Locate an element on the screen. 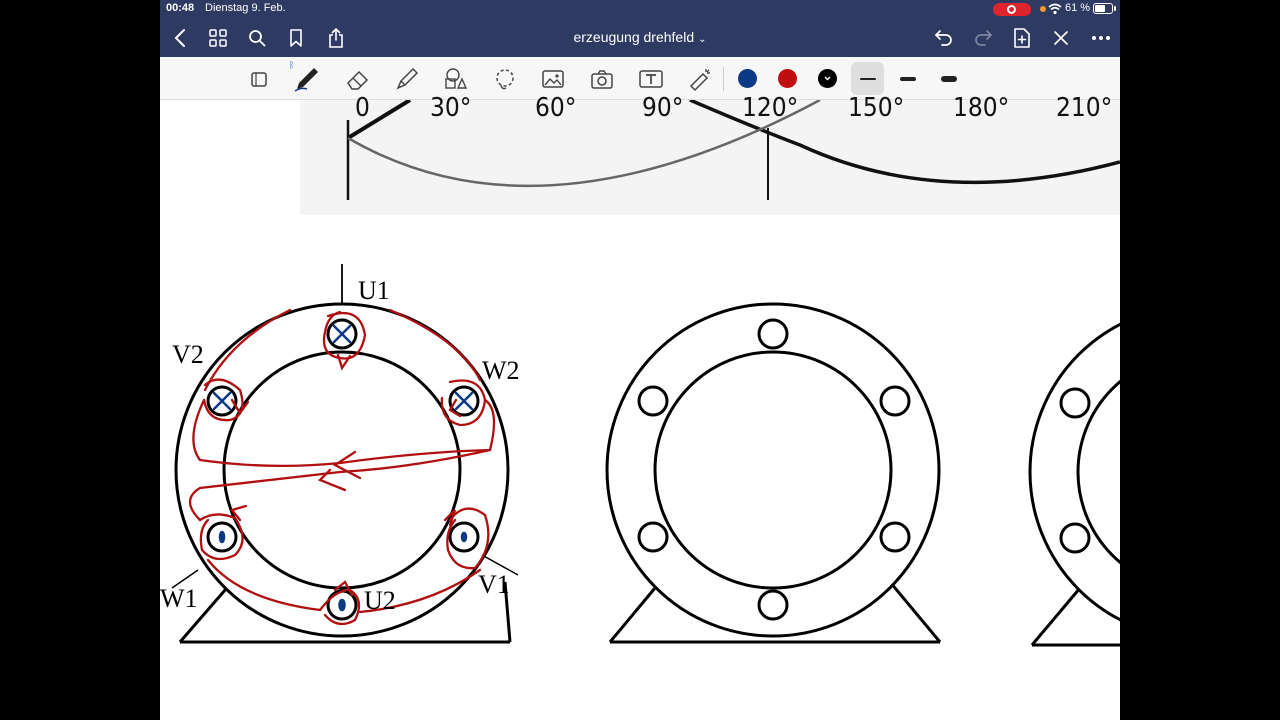 The width and height of the screenshot is (1280, 720). status-time: 00:48 is located at coordinates (180, 8).